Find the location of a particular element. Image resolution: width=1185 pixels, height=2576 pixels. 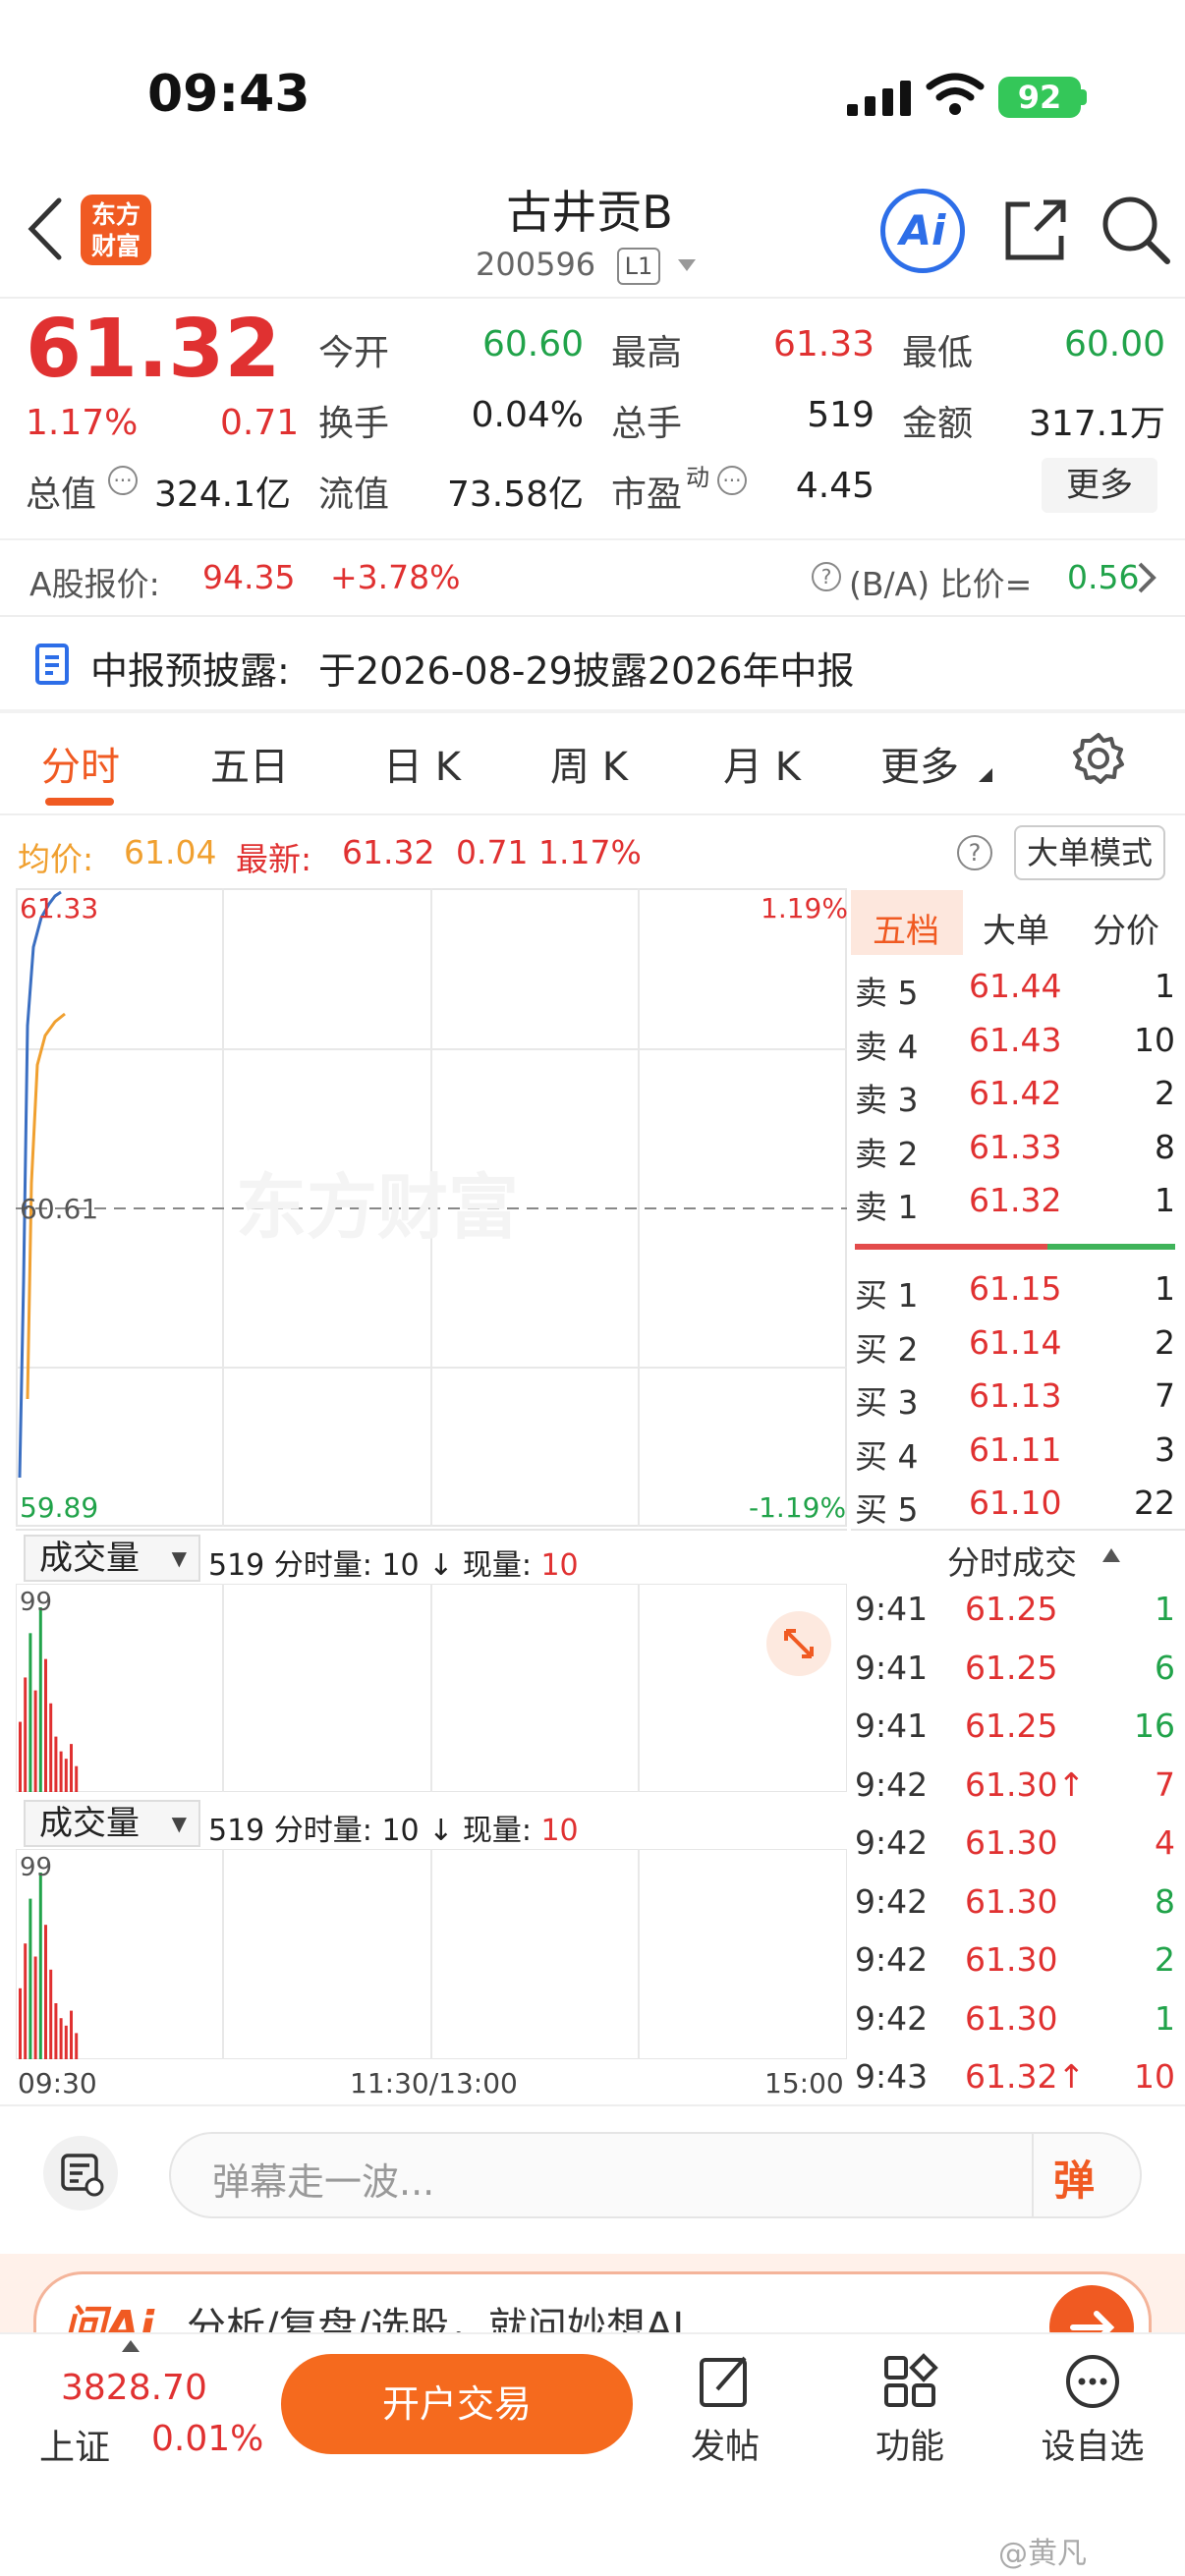

tab-five-levels: 五档 is located at coordinates (906, 928).